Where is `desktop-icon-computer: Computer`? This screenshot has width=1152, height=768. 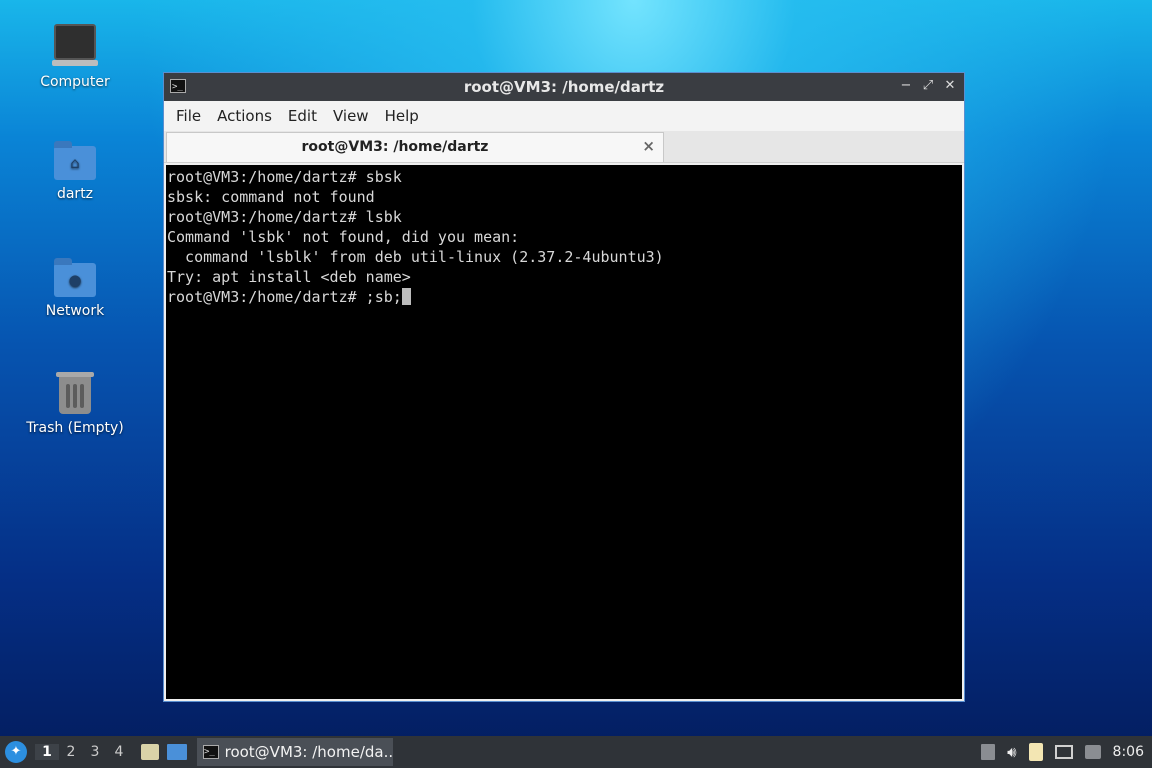
desktop-icon-computer: Computer is located at coordinates (75, 57).